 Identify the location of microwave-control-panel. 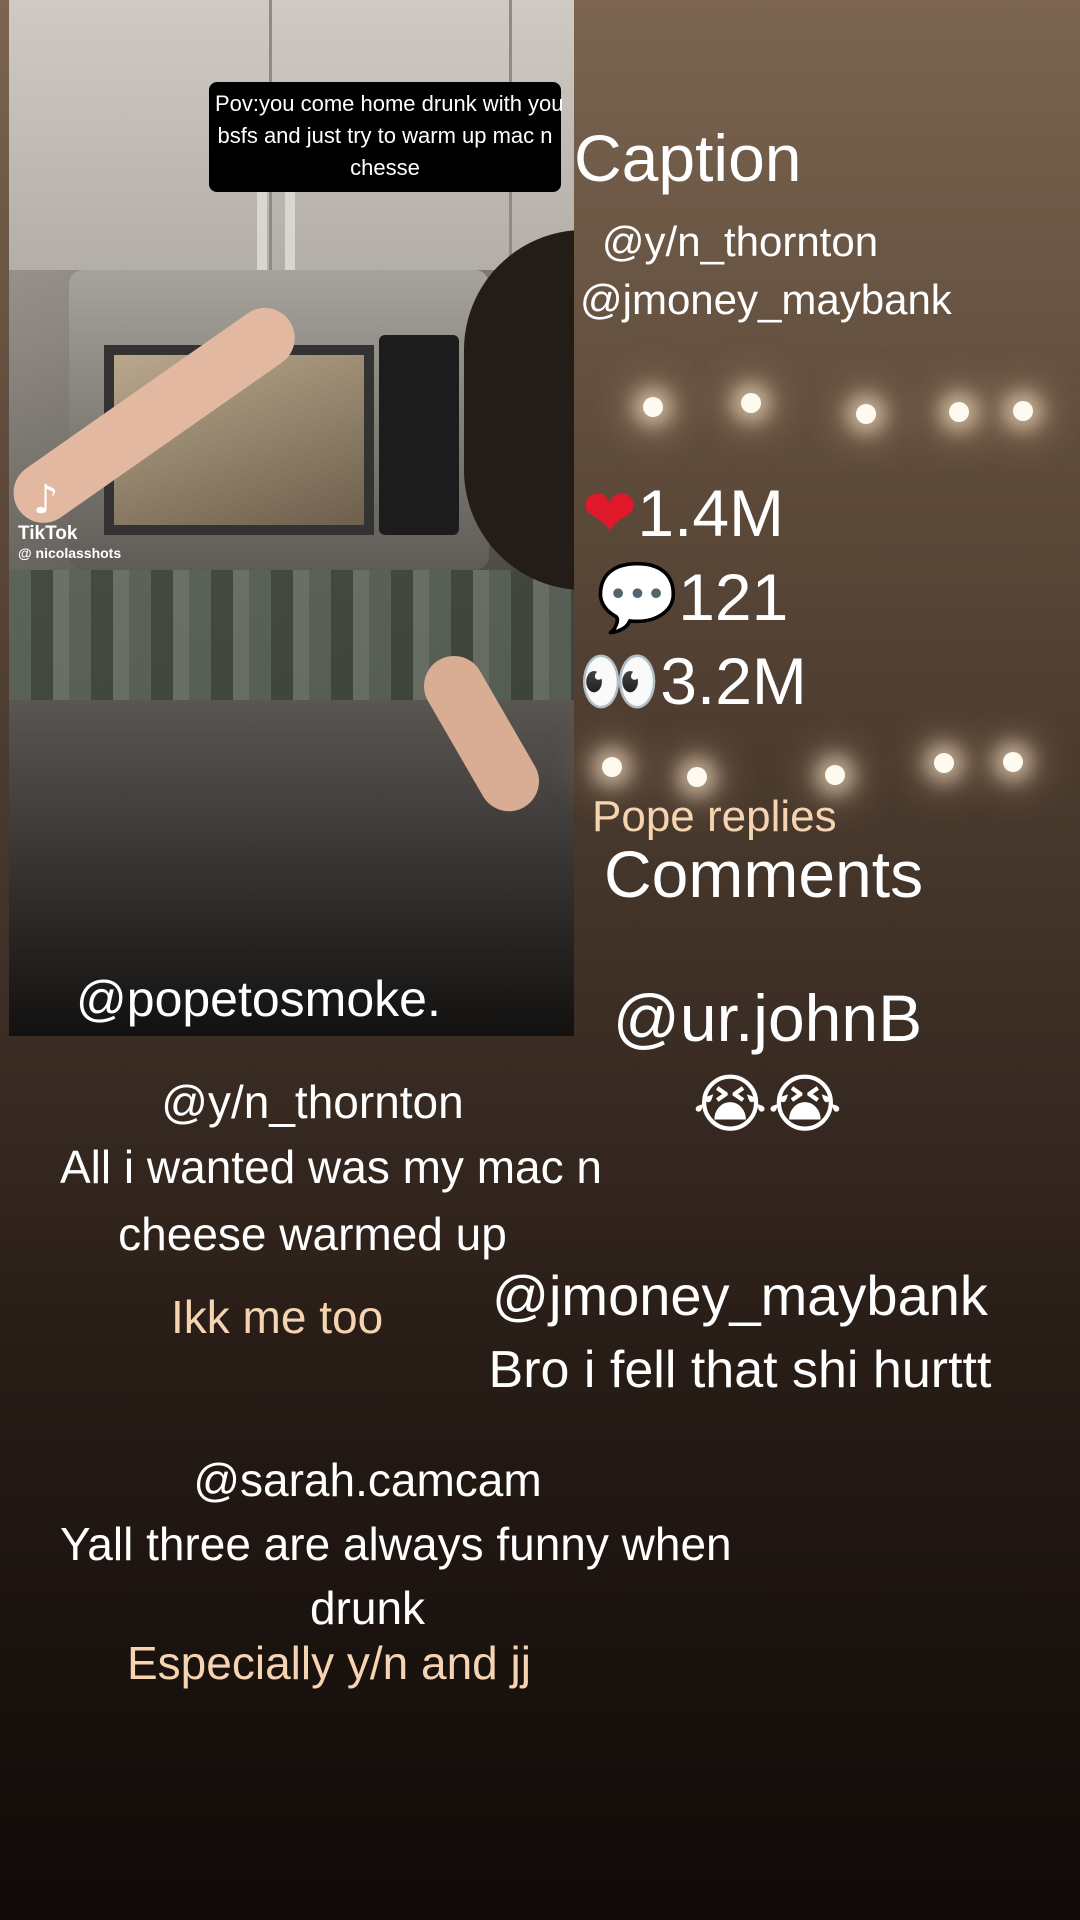
(419, 435).